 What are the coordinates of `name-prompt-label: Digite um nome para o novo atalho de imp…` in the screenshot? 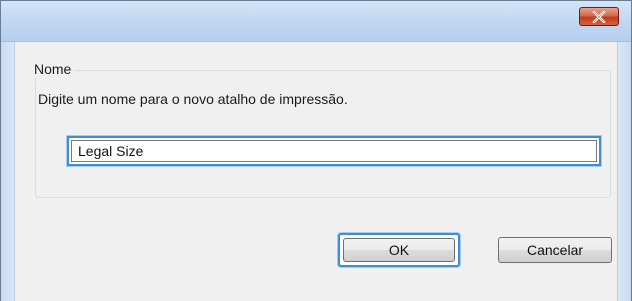 It's located at (193, 99).